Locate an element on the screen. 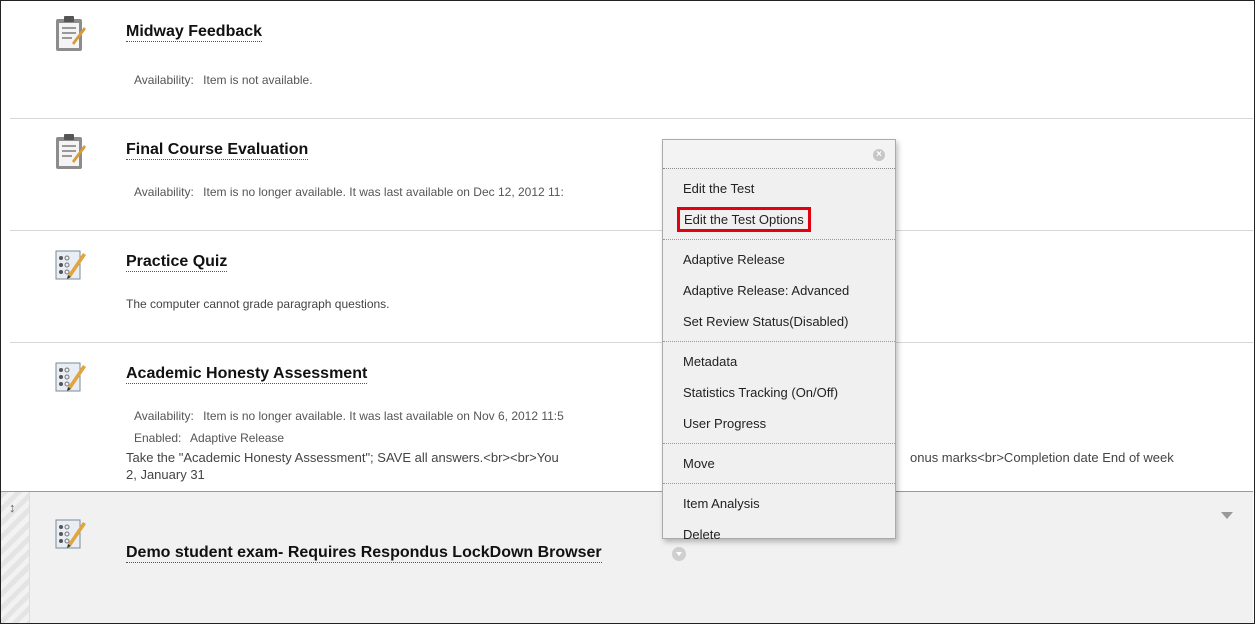 Image resolution: width=1255 pixels, height=624 pixels. menu-item-item-analysis: Item Analysis is located at coordinates (779, 503).